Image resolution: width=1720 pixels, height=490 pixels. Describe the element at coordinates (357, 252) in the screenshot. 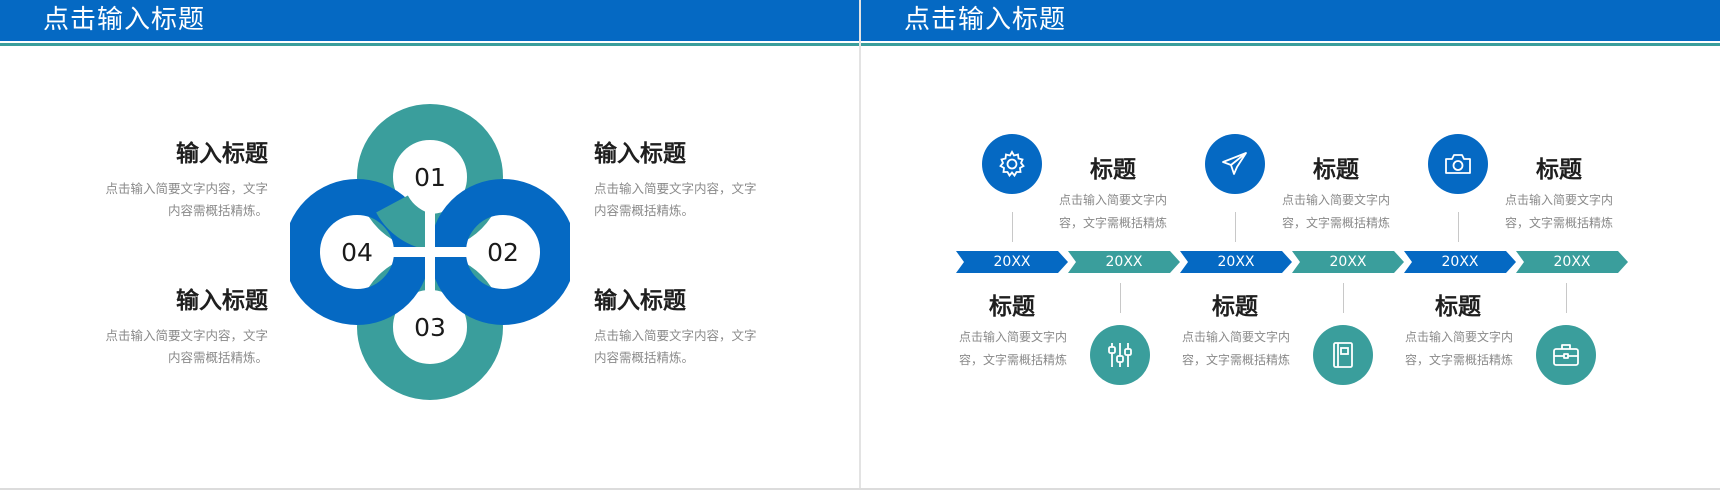

I see `ring-number-04: 04` at that location.